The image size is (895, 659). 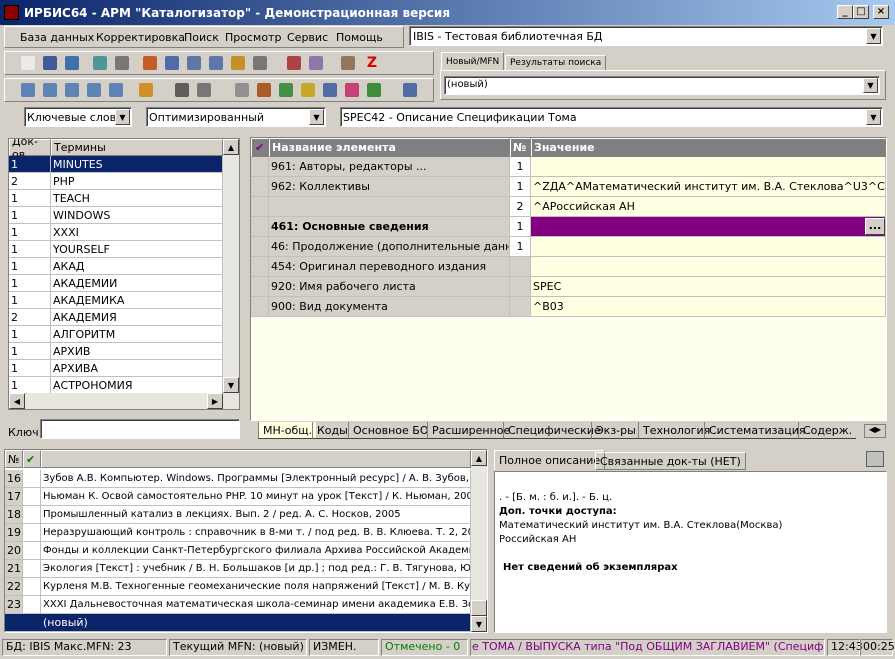 I want to click on close-button: ×, so click(x=881, y=12).